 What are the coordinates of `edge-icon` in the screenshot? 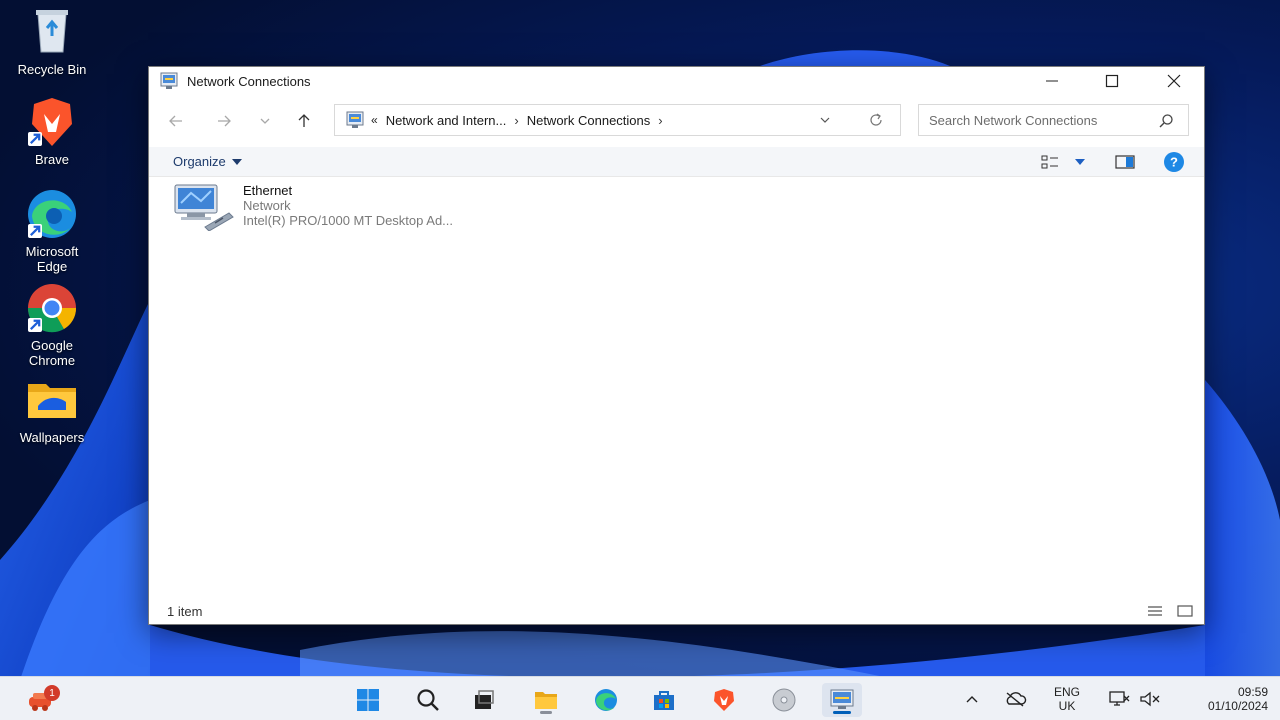 It's located at (606, 700).